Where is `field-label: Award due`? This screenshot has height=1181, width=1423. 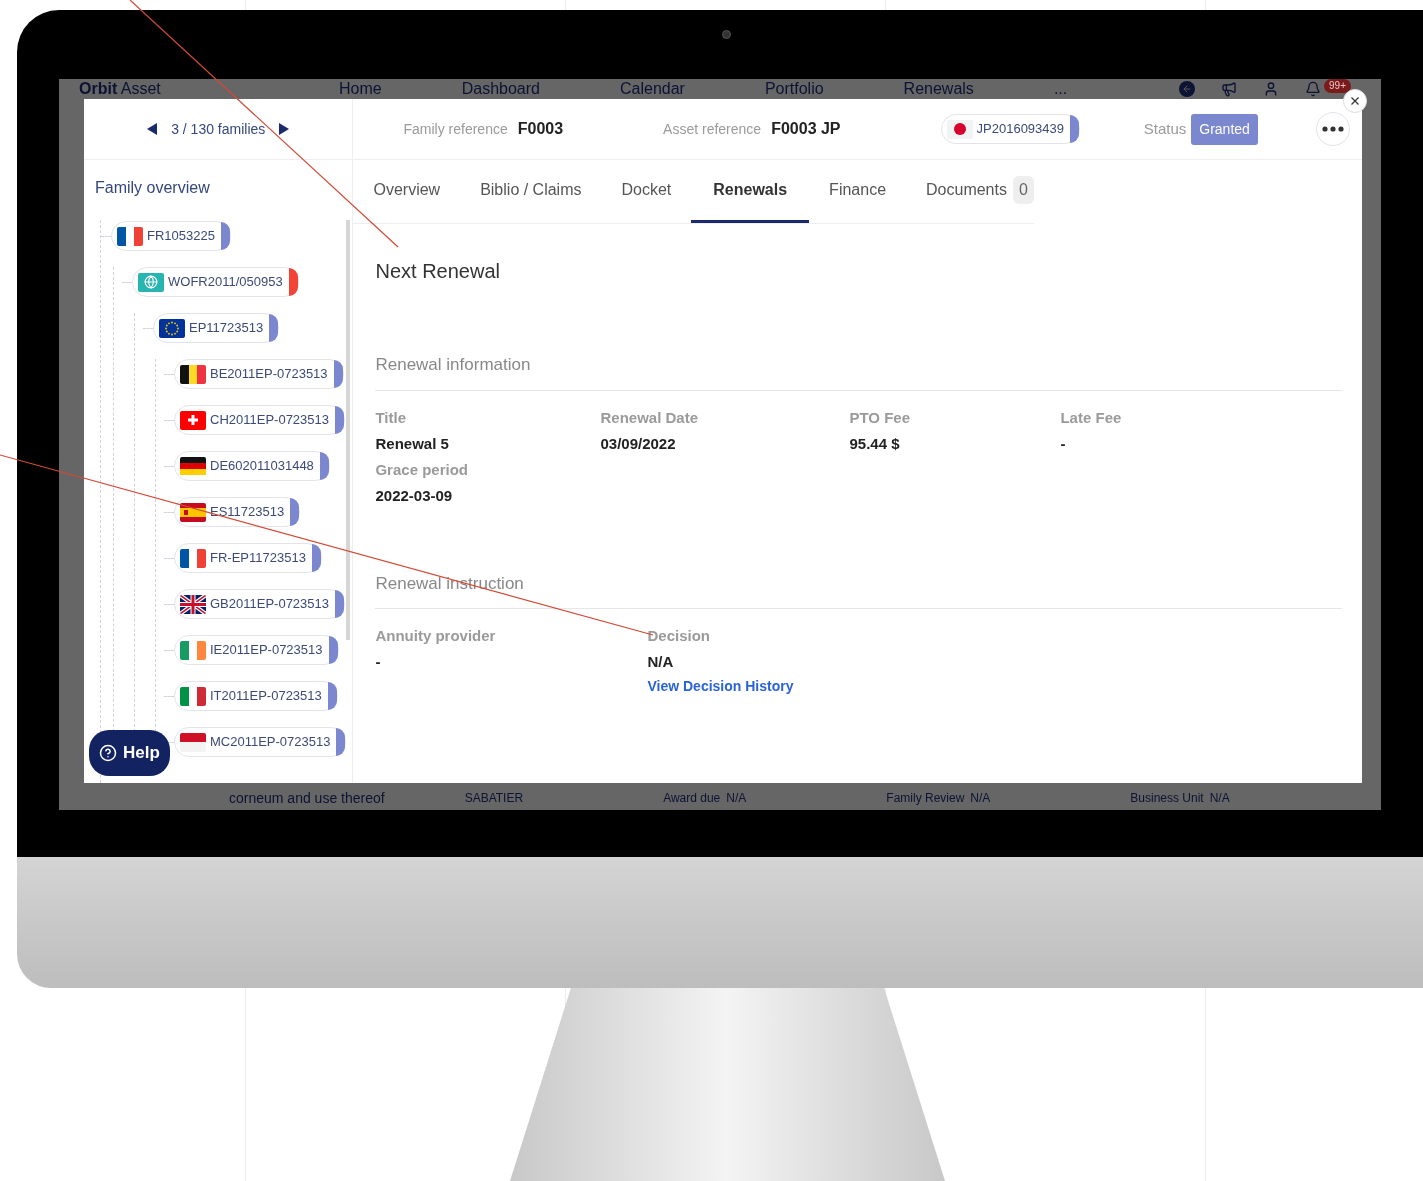 field-label: Award due is located at coordinates (692, 798).